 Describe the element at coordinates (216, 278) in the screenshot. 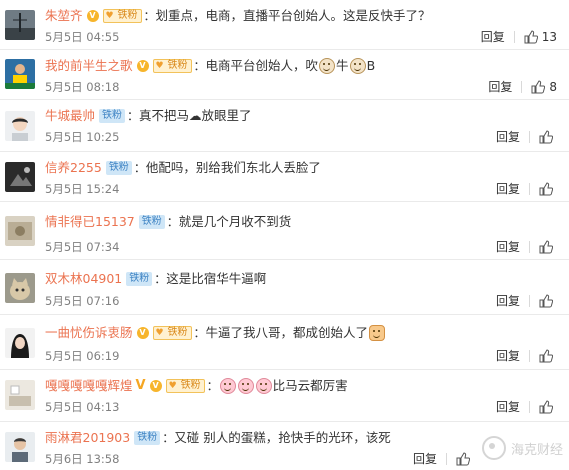

I see `comment-text: 这是比宿华牛逼啊` at that location.